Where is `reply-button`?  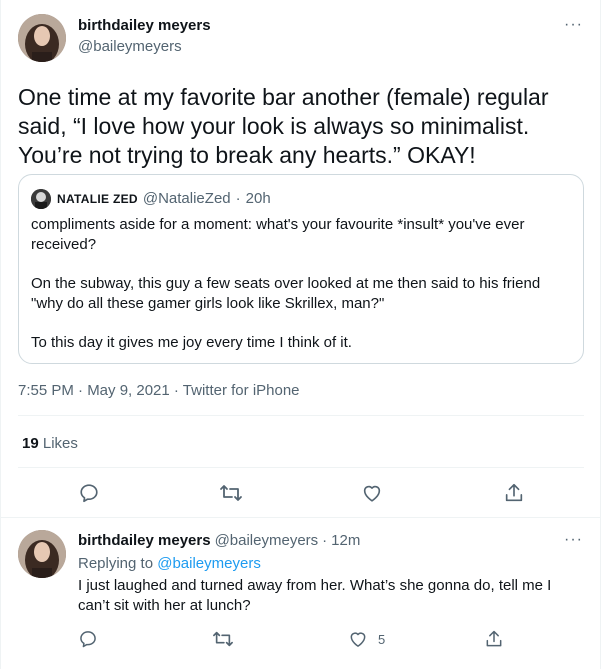 reply-button is located at coordinates (89, 493).